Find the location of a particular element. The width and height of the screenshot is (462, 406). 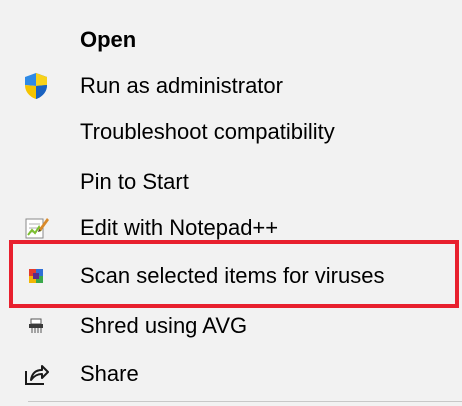

menu-item-troubleshoot-compatibility-label: Troubleshoot compatibility is located at coordinates (207, 131).